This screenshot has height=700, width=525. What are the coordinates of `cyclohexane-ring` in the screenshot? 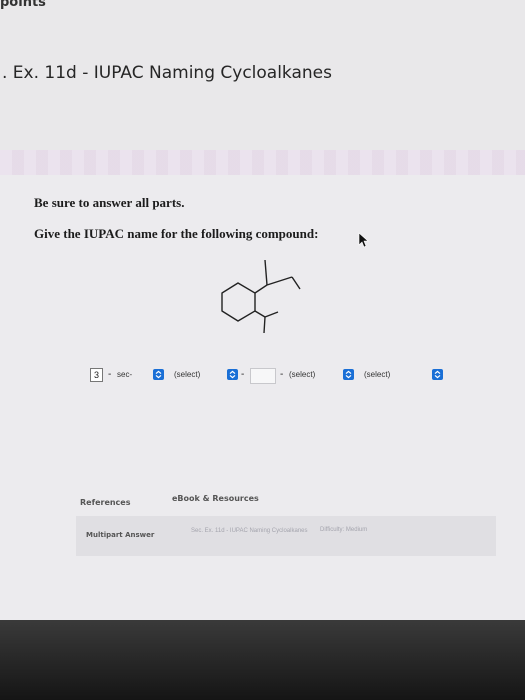 It's located at (238, 302).